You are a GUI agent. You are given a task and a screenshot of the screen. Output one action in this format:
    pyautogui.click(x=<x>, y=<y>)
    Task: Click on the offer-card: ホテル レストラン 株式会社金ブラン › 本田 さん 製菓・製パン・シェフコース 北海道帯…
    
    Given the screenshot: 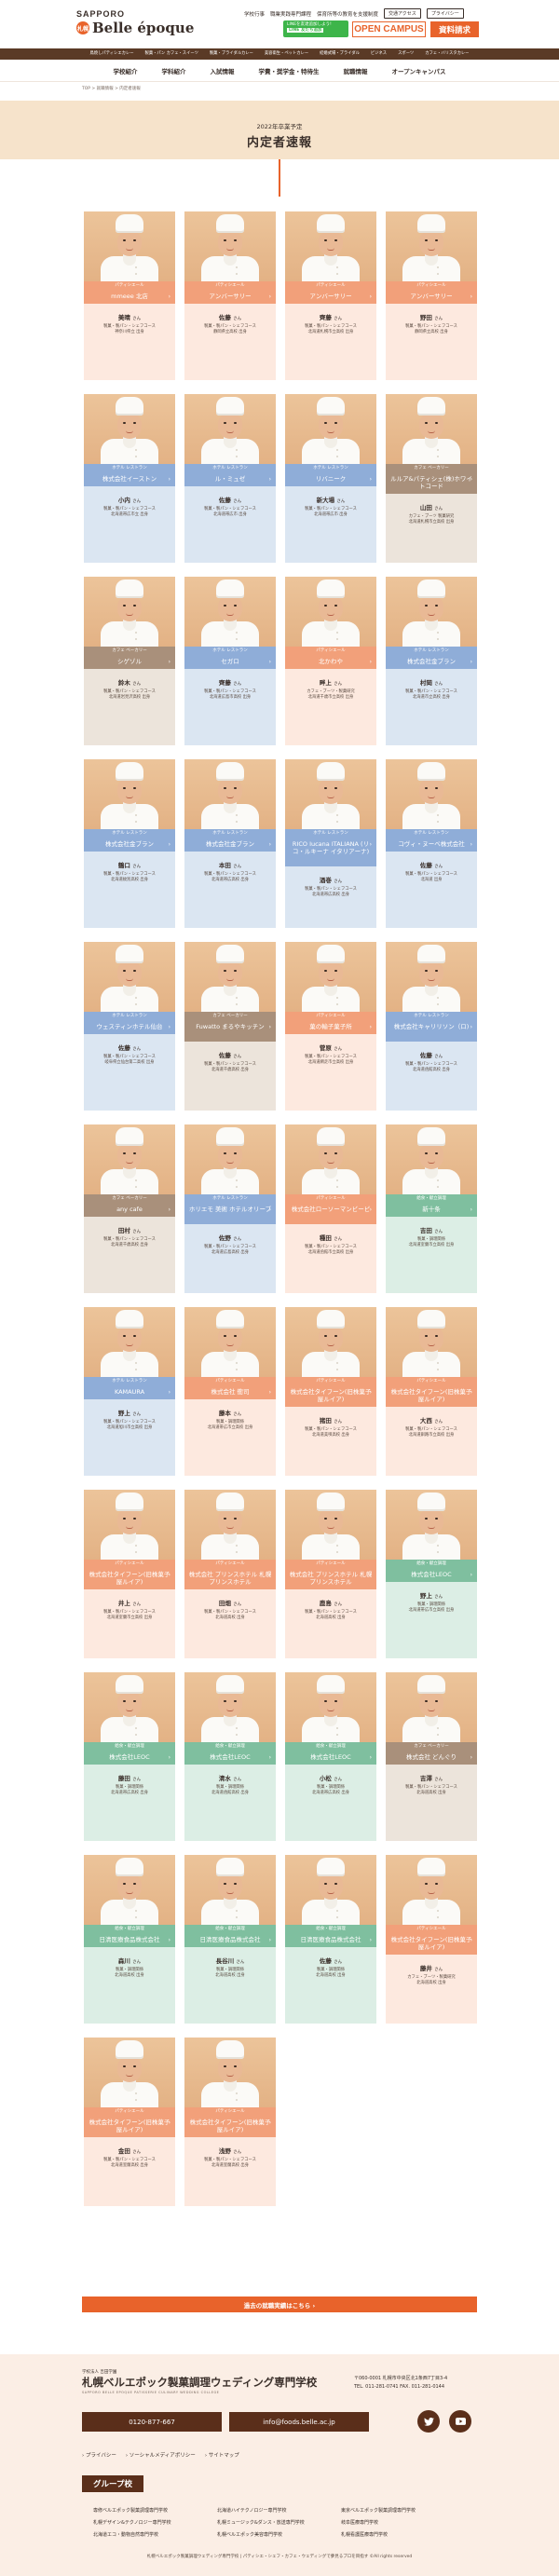 What is the action you would take?
    pyautogui.click(x=230, y=843)
    